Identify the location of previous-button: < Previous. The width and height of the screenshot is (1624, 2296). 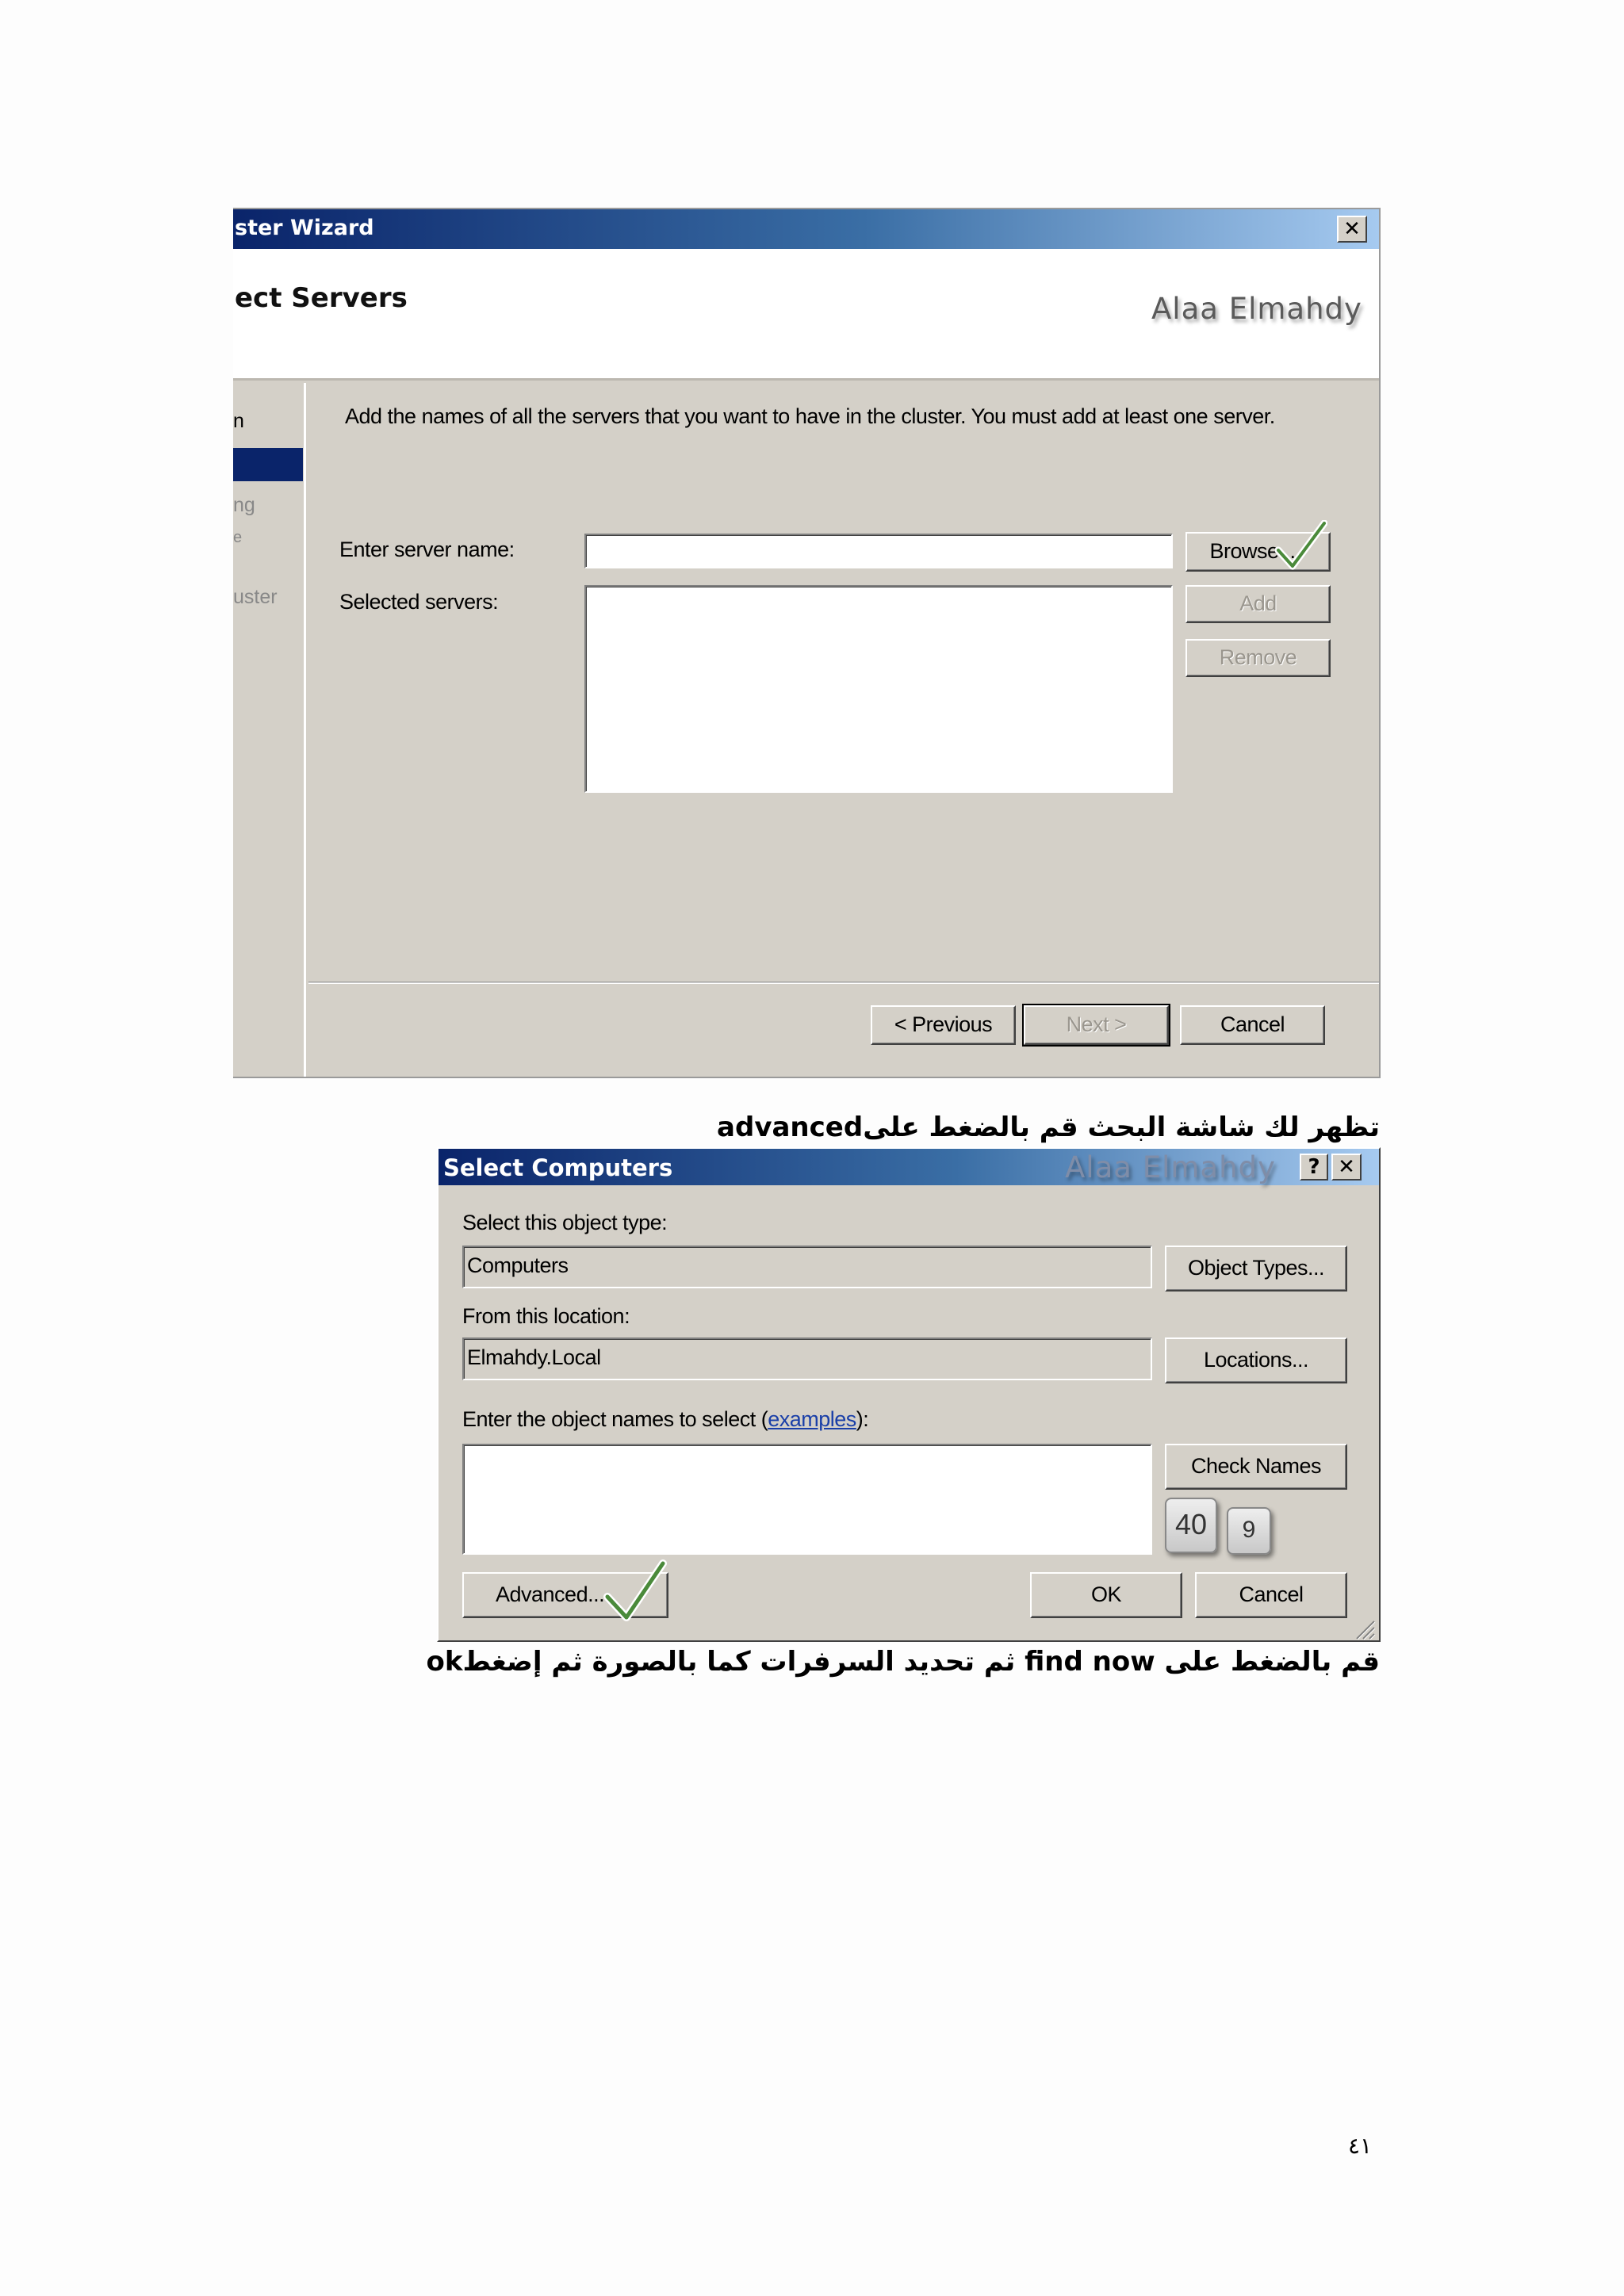
(944, 1025).